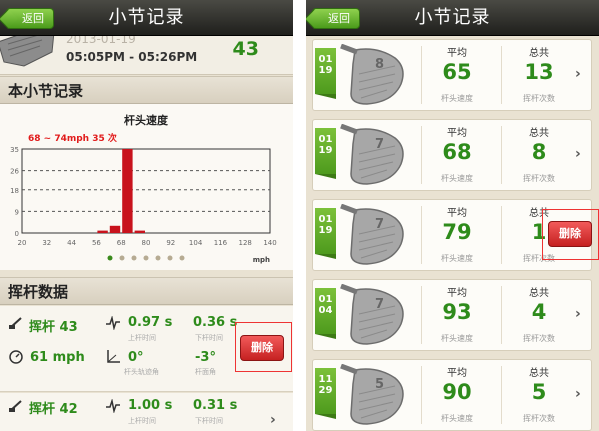  What do you see at coordinates (325, 379) in the screenshot?
I see `date-month: 11` at bounding box center [325, 379].